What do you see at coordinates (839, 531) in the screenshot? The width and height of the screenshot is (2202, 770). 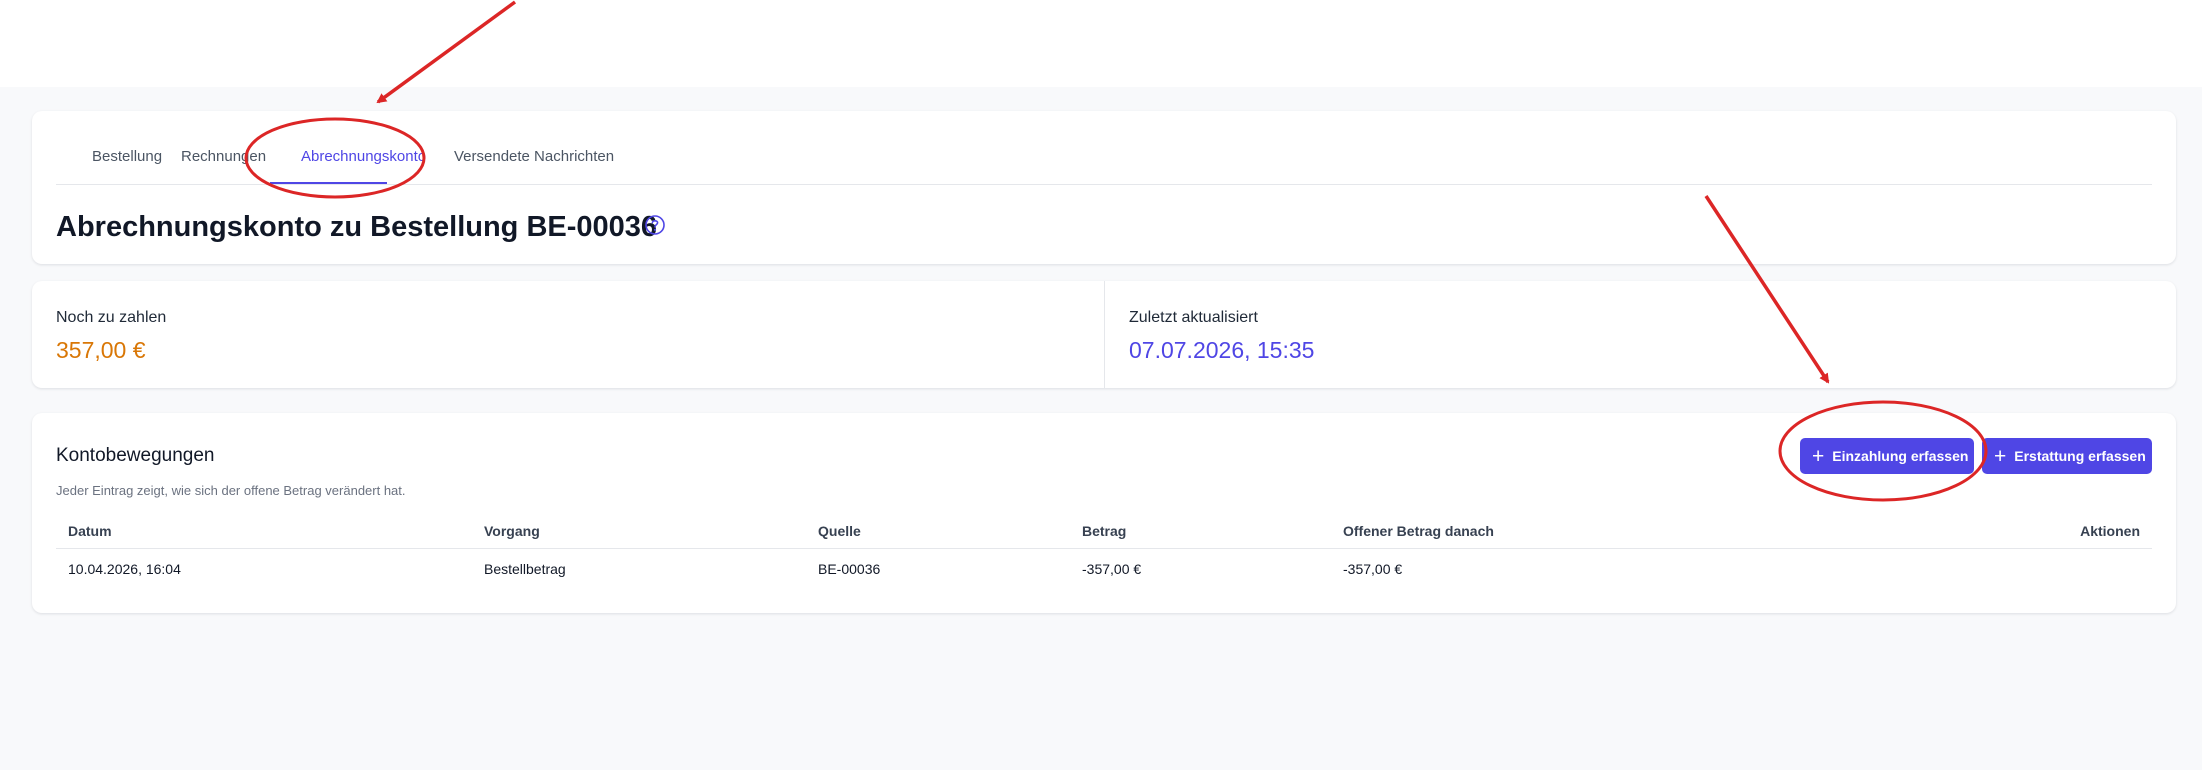 I see `column-header-quelle: Quelle` at bounding box center [839, 531].